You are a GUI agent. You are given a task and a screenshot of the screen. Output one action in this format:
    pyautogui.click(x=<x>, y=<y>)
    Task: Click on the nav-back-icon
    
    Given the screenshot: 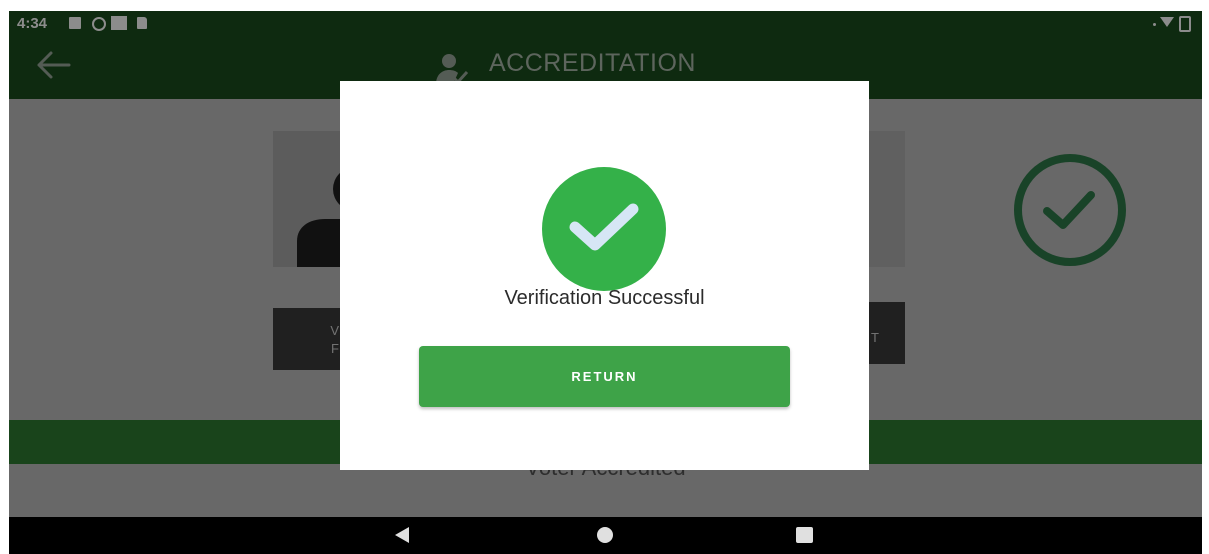 What is the action you would take?
    pyautogui.click(x=402, y=535)
    